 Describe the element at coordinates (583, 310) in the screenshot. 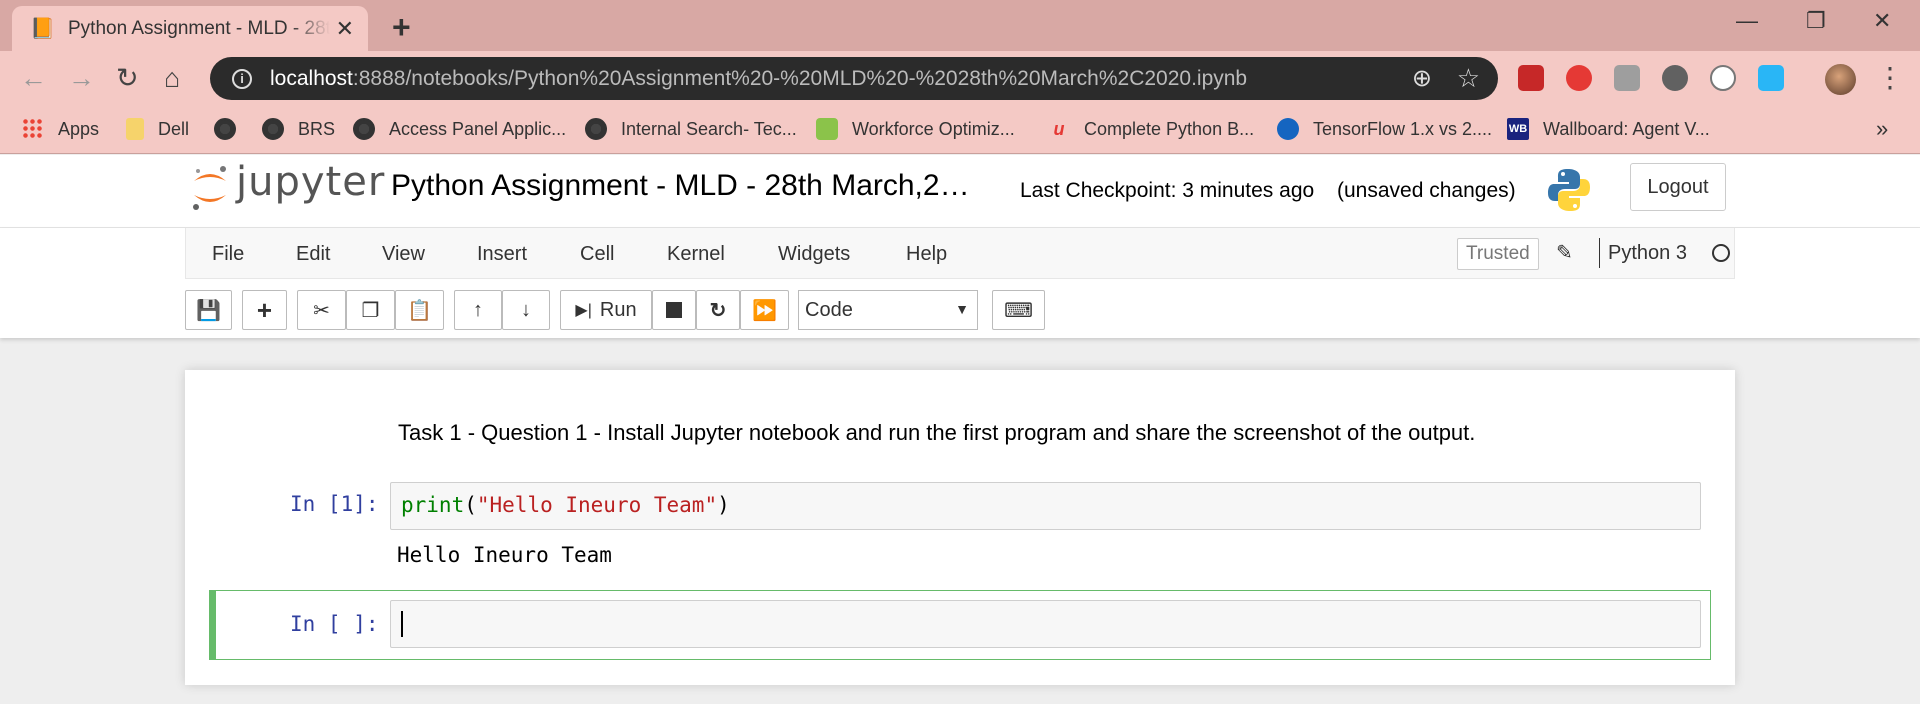

I see `run-step-icon: ▶|` at that location.